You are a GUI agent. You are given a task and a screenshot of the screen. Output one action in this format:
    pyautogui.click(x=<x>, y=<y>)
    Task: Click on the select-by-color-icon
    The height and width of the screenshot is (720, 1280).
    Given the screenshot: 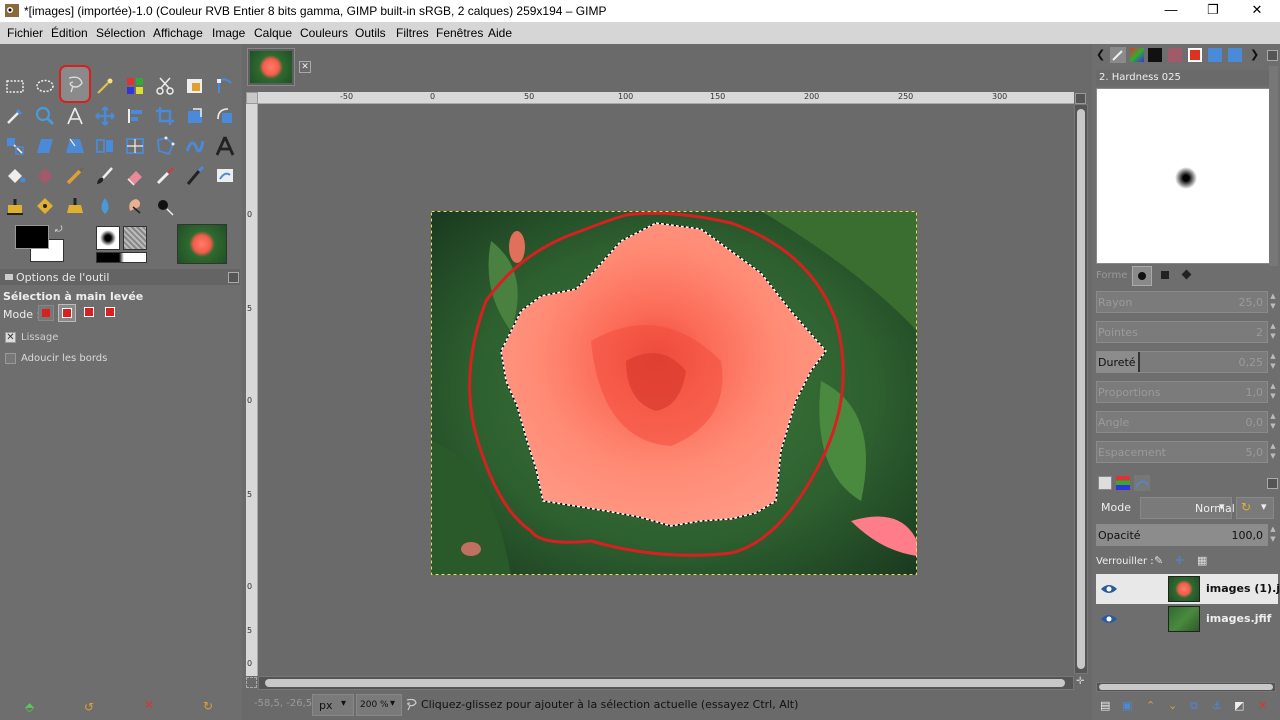 What is the action you would take?
    pyautogui.click(x=135, y=86)
    